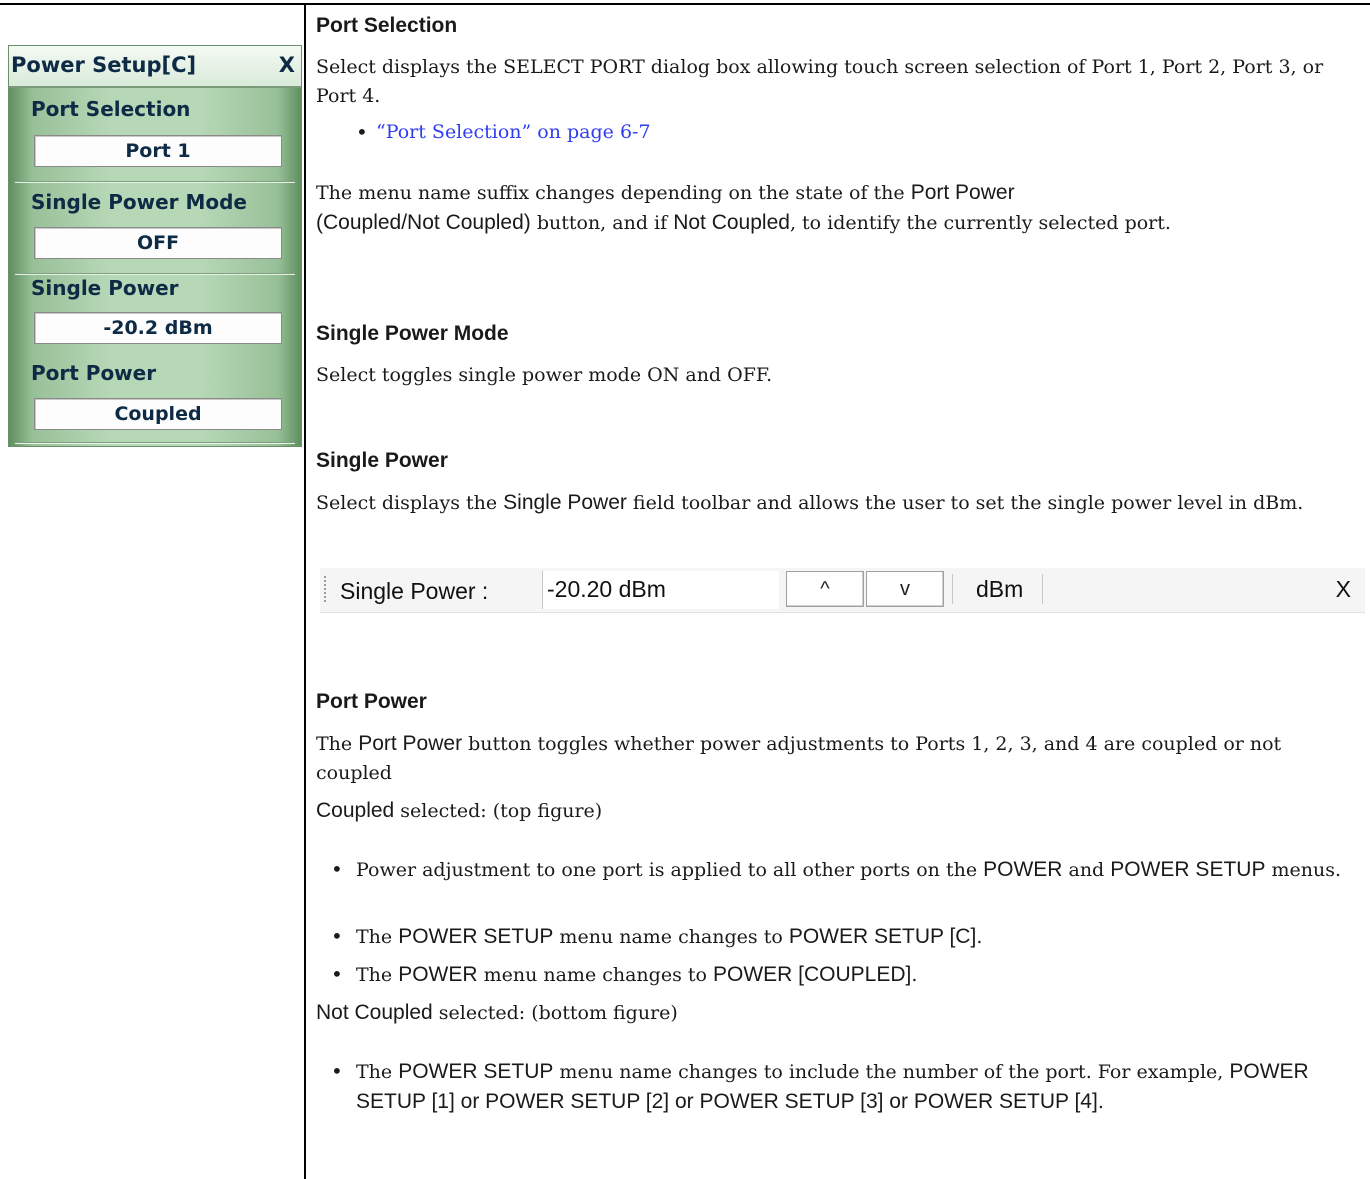 The width and height of the screenshot is (1370, 1179). Describe the element at coordinates (387, 25) in the screenshot. I see `heading-port-selection: Port Selection` at that location.